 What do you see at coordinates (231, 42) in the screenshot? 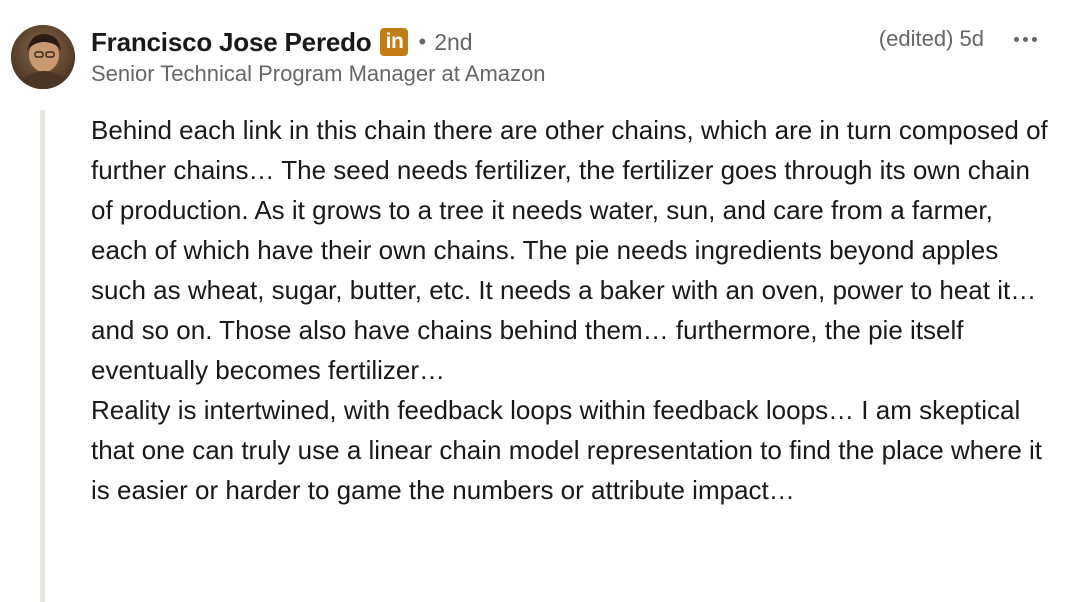
I see `author-name: Francisco Jose Peredo` at bounding box center [231, 42].